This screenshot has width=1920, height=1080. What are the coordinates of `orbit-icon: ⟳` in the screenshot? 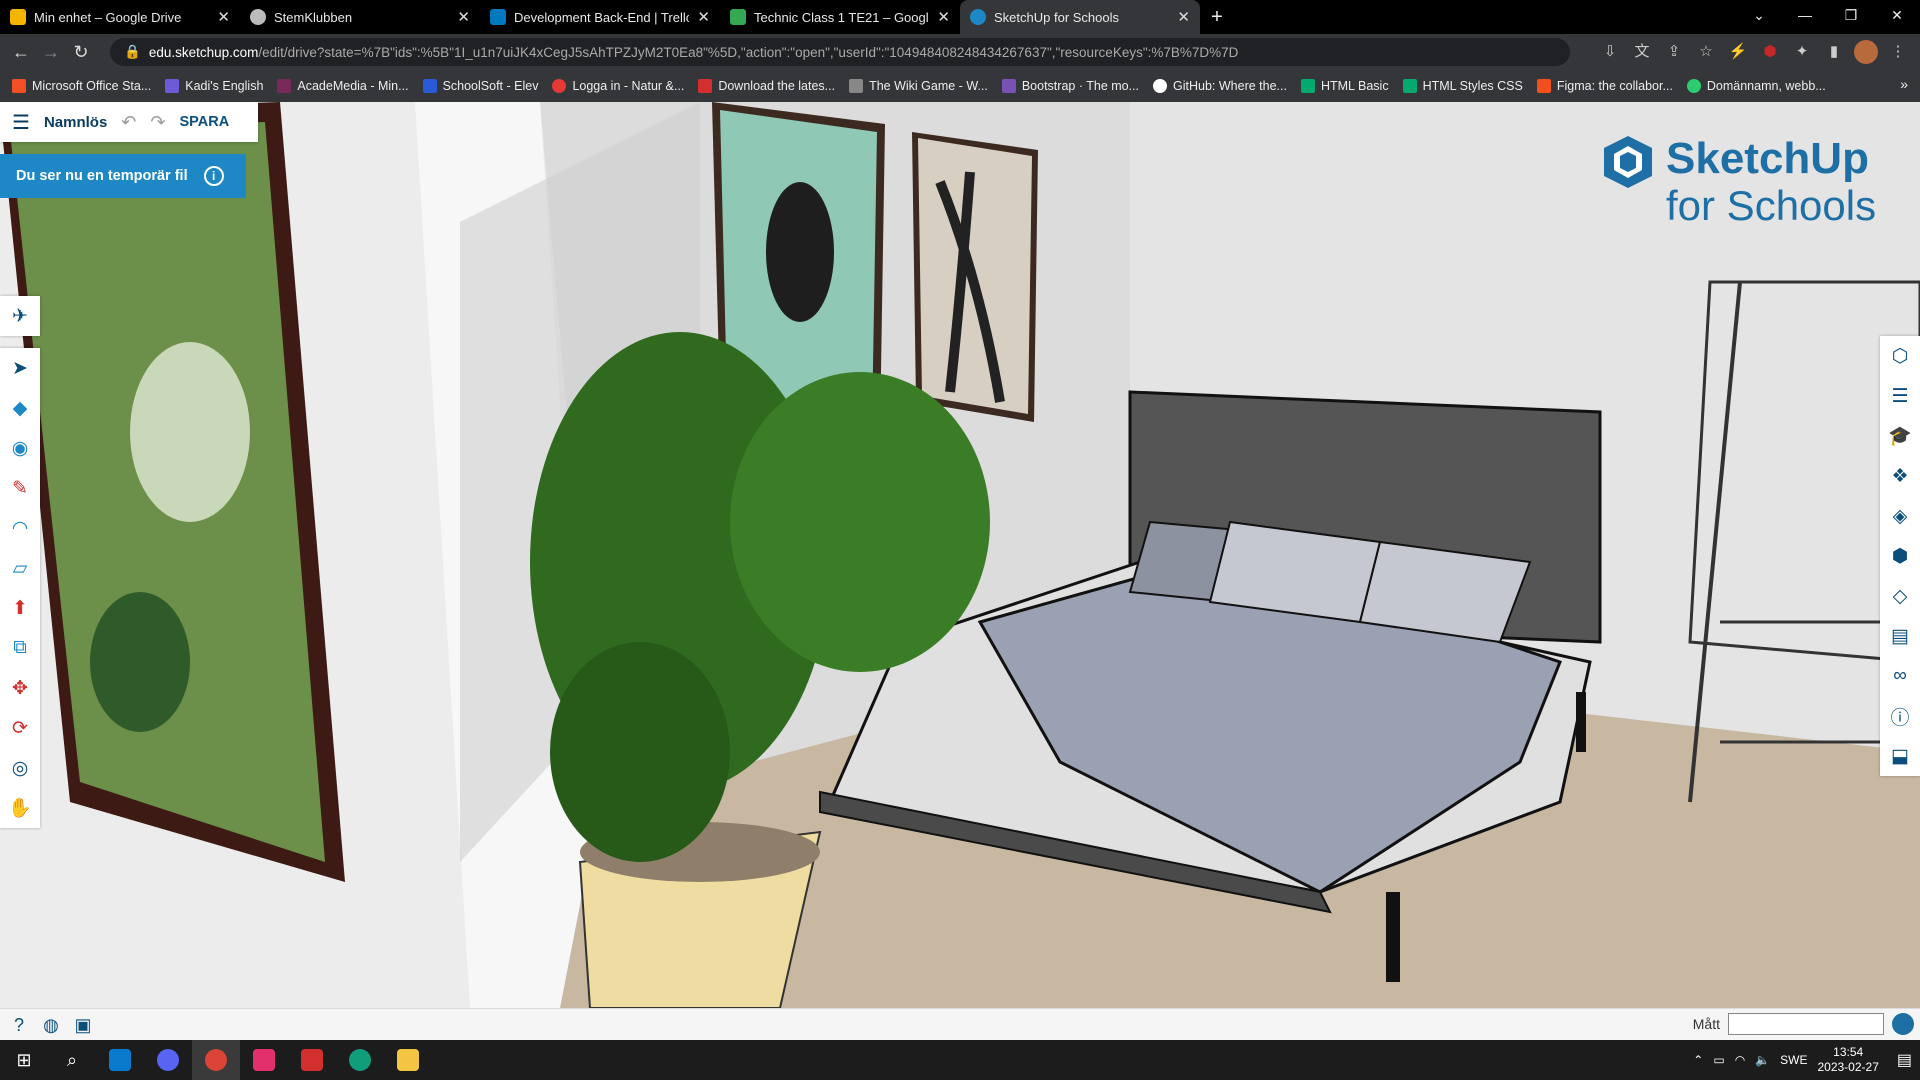 It's located at (20, 728).